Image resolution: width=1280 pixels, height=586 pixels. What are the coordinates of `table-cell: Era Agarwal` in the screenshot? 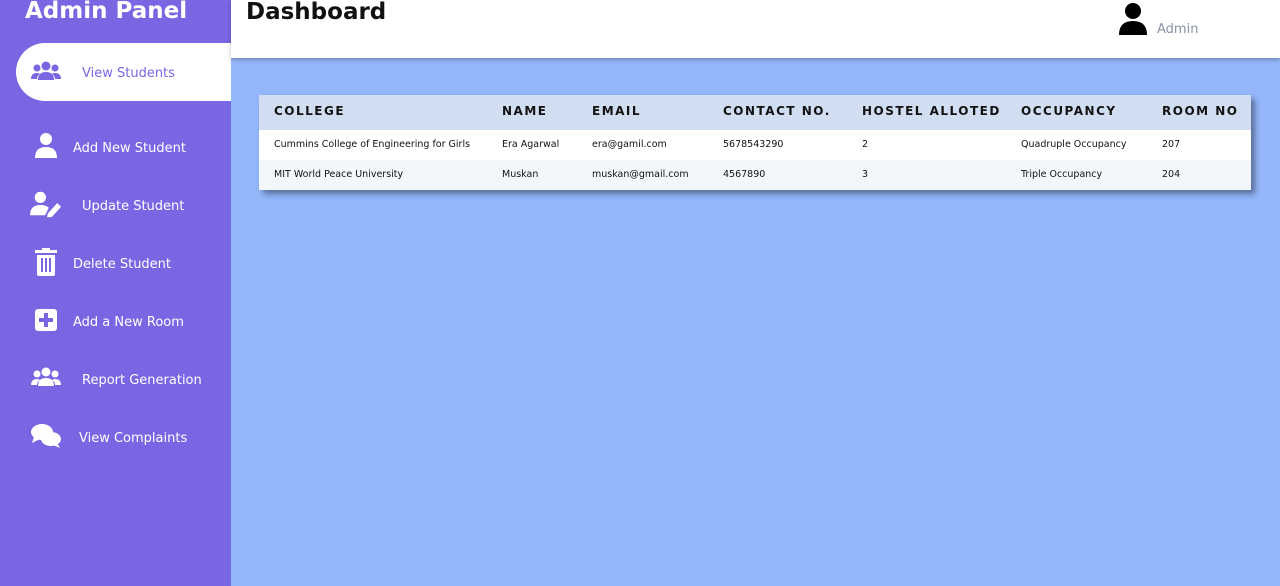 It's located at (531, 144).